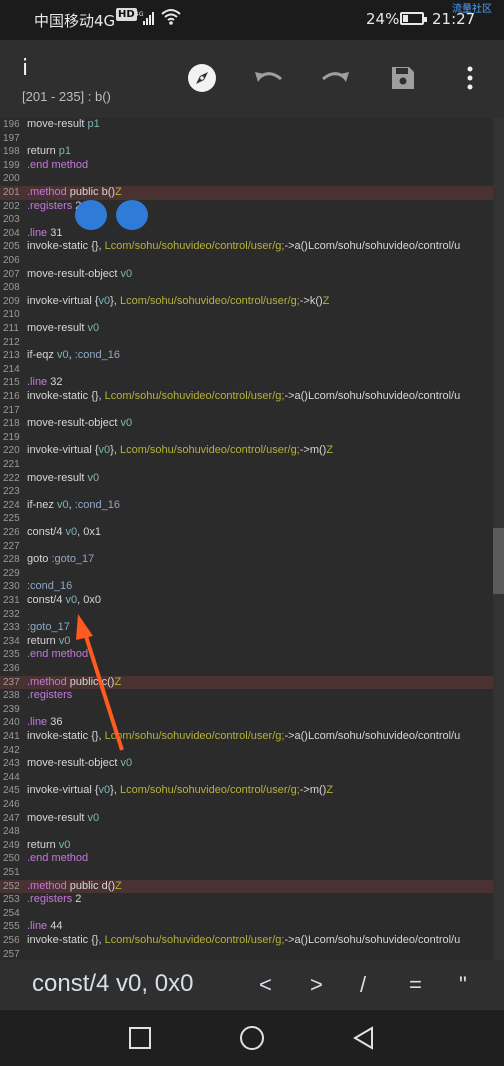 The image size is (504, 1066). I want to click on redo-icon, so click(335, 80).